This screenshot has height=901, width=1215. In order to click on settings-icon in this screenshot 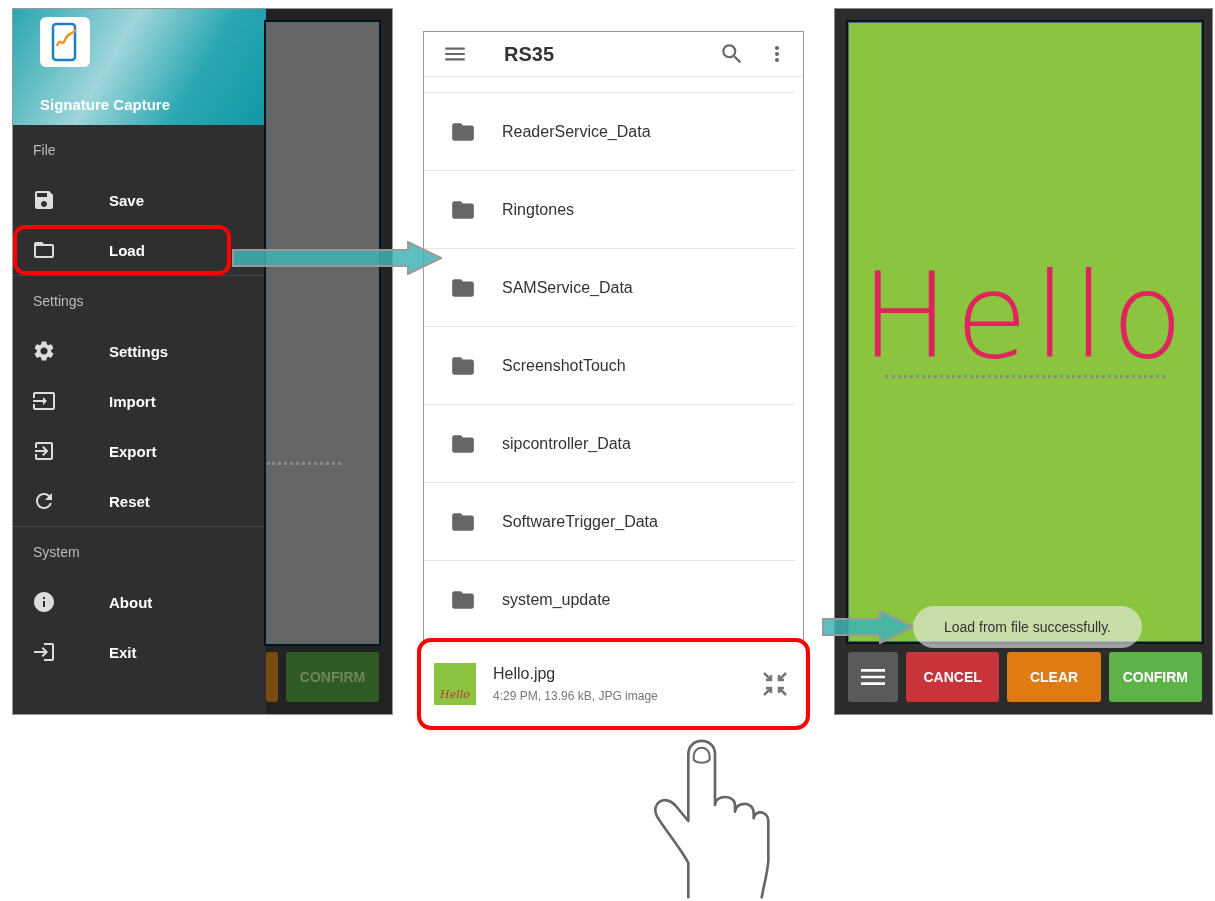, I will do `click(44, 351)`.